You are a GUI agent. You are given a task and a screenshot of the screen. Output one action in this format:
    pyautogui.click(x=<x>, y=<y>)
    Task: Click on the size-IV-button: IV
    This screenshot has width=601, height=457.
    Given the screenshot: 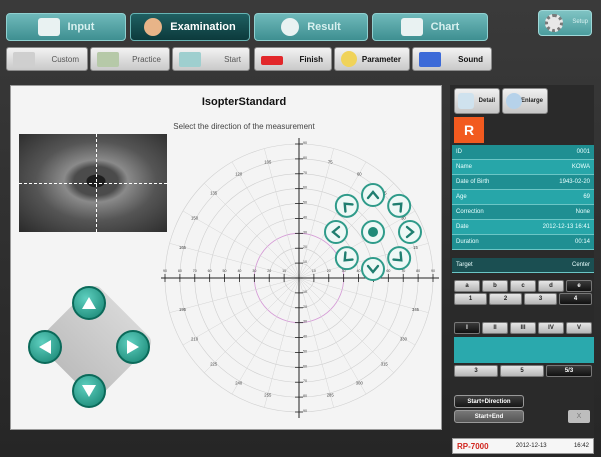 What is the action you would take?
    pyautogui.click(x=551, y=328)
    